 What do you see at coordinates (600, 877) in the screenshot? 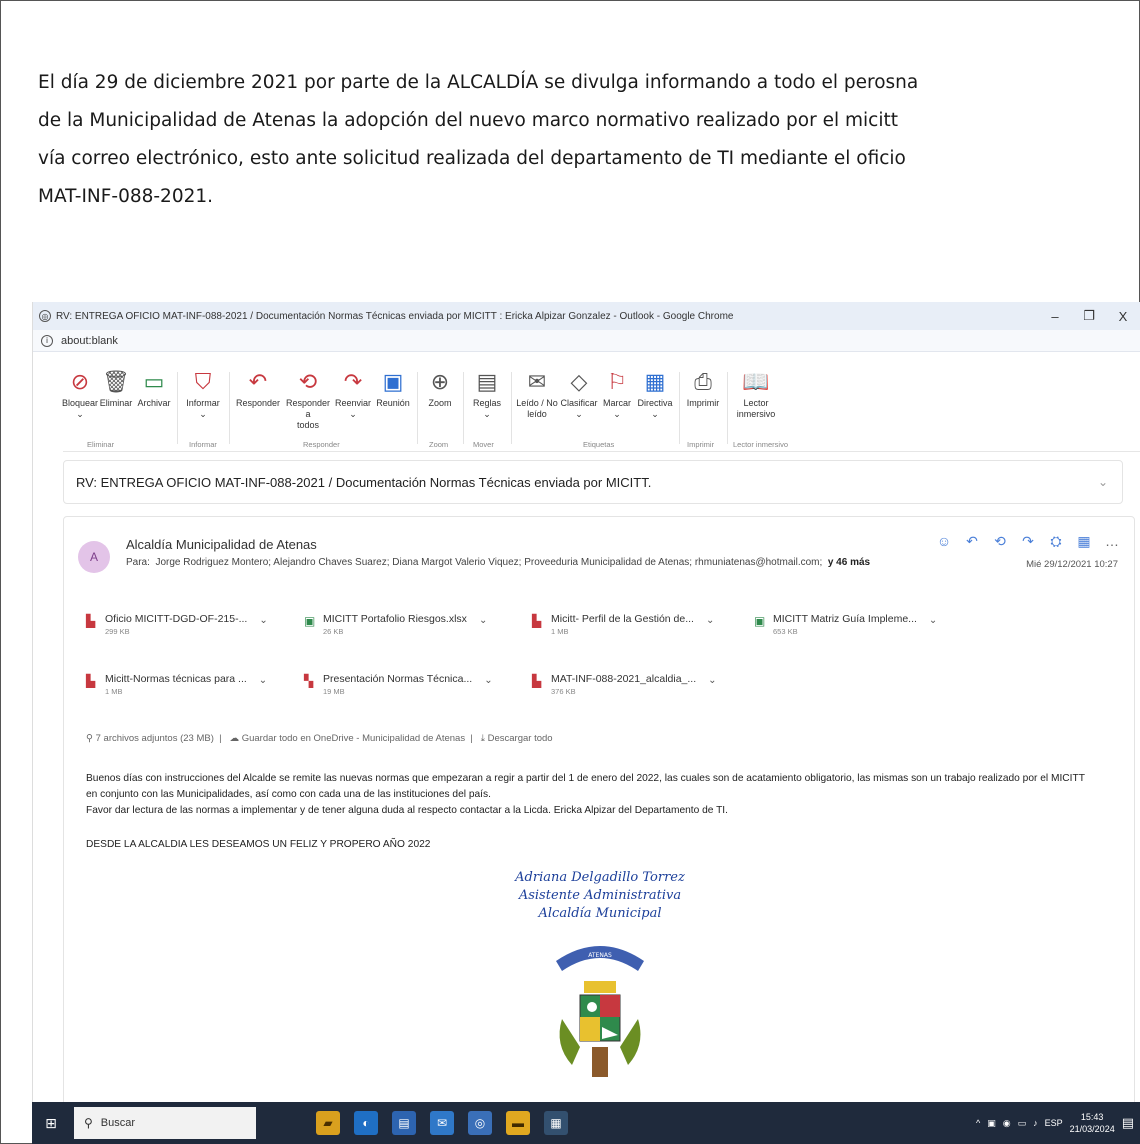
I see `signature-name: Adriana Delgadillo Torrez` at bounding box center [600, 877].